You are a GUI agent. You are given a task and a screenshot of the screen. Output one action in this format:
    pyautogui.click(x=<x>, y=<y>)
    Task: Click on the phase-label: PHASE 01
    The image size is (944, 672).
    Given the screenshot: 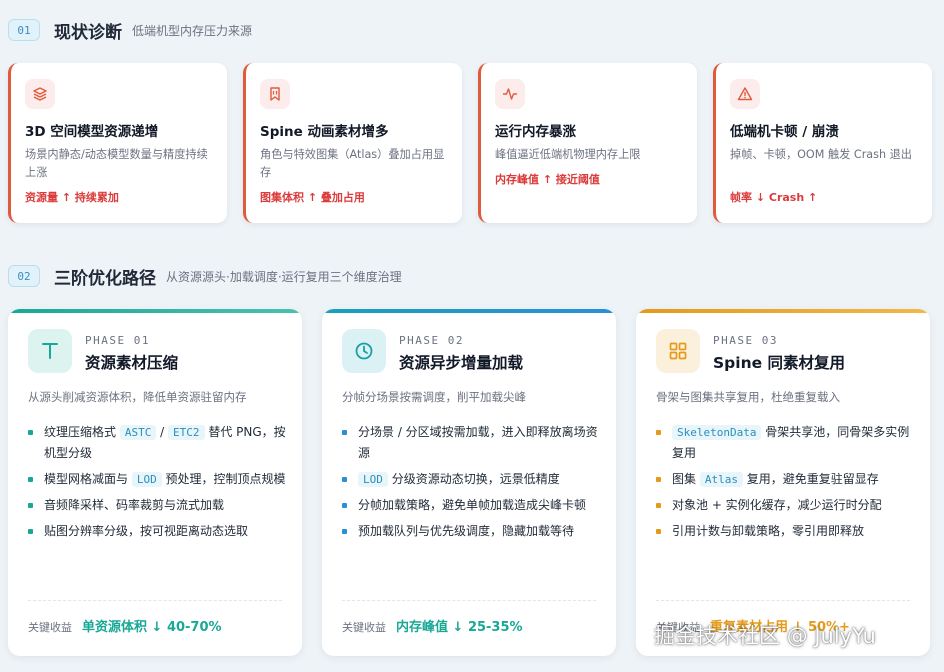 What is the action you would take?
    pyautogui.click(x=117, y=340)
    